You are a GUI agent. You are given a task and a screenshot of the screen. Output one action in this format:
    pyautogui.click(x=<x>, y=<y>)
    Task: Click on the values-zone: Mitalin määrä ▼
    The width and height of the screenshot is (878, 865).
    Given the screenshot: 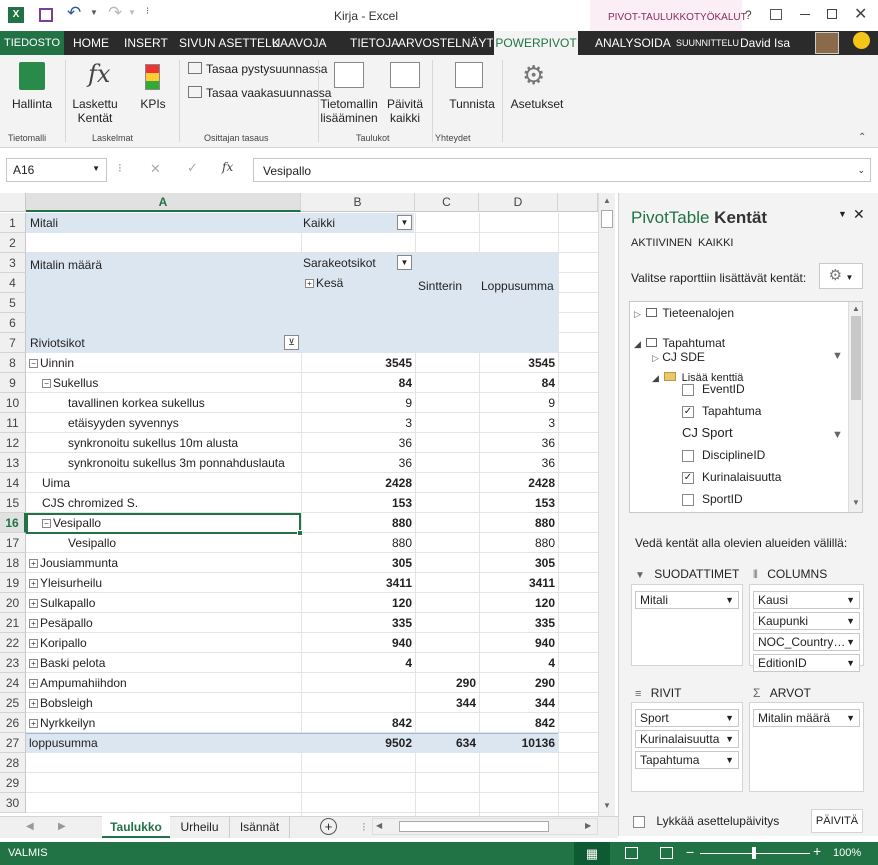 What is the action you would take?
    pyautogui.click(x=806, y=747)
    